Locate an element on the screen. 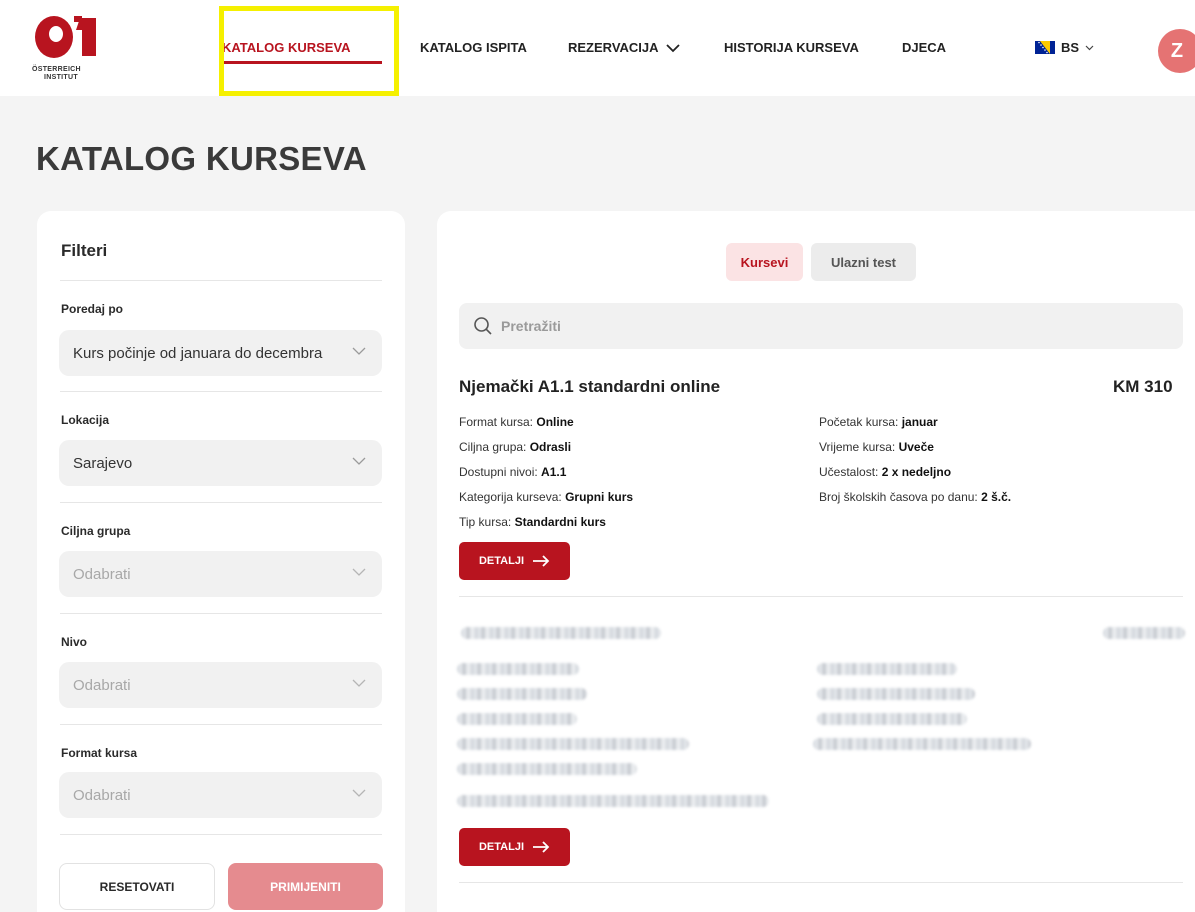 Image resolution: width=1195 pixels, height=912 pixels. search-bar is located at coordinates (821, 326).